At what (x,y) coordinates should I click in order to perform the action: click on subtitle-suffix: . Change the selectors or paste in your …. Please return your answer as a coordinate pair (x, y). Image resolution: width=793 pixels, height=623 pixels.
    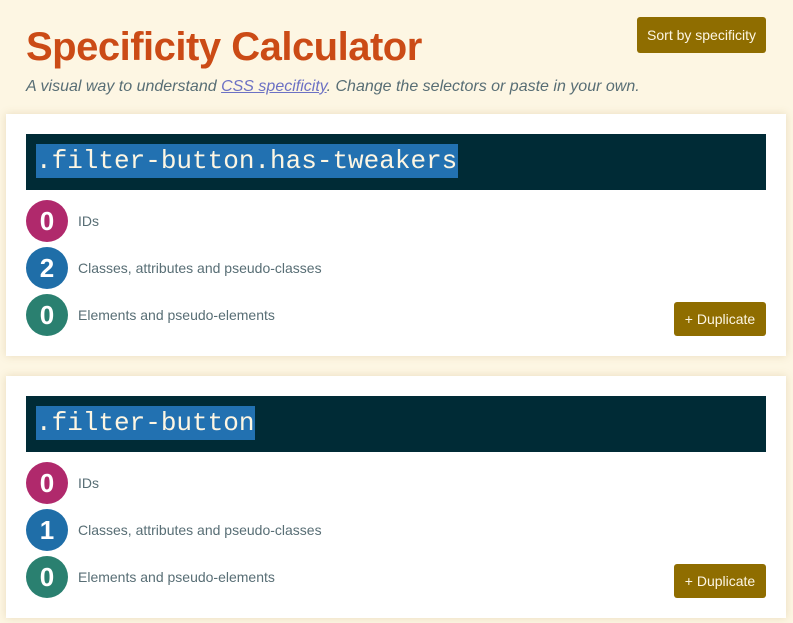
    Looking at the image, I should click on (483, 86).